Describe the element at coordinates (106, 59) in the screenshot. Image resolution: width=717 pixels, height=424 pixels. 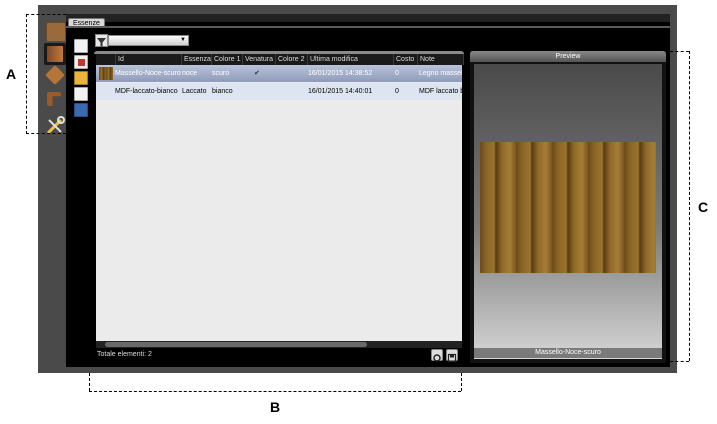
I see `header-thumbnail` at that location.